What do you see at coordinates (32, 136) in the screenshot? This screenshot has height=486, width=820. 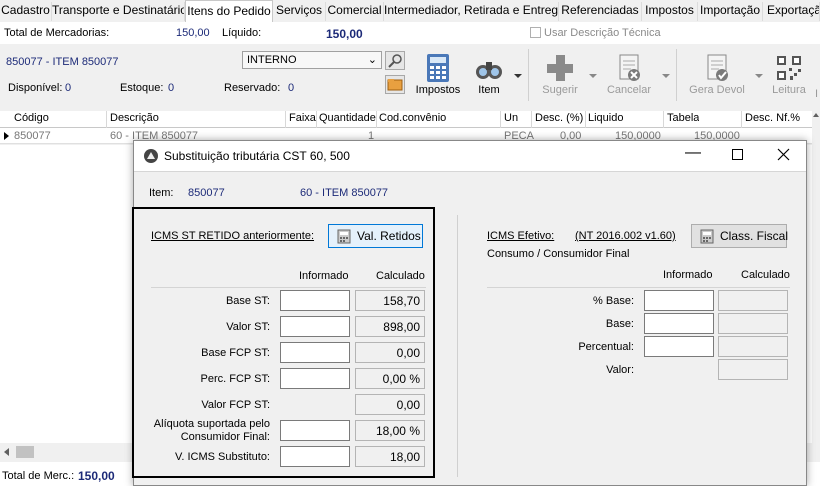 I see `cell-codigo: 850077` at bounding box center [32, 136].